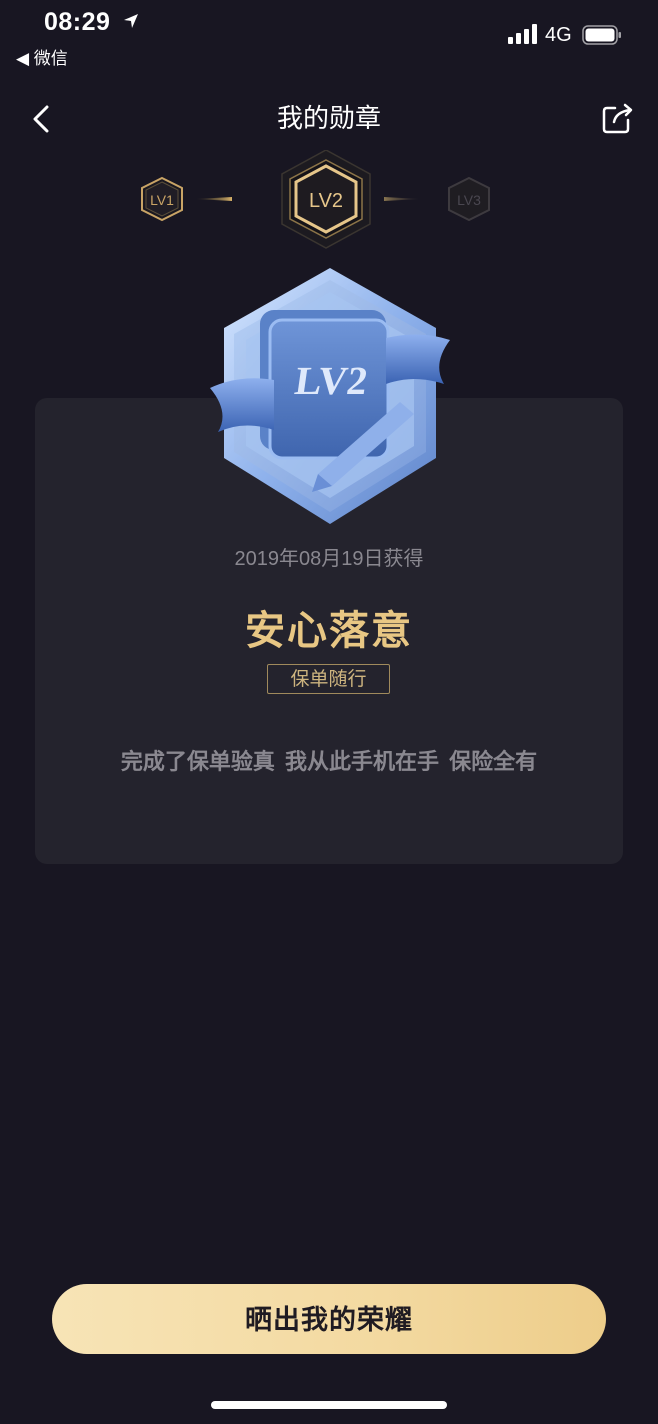  I want to click on level-badge-lv2: LV2, so click(326, 199).